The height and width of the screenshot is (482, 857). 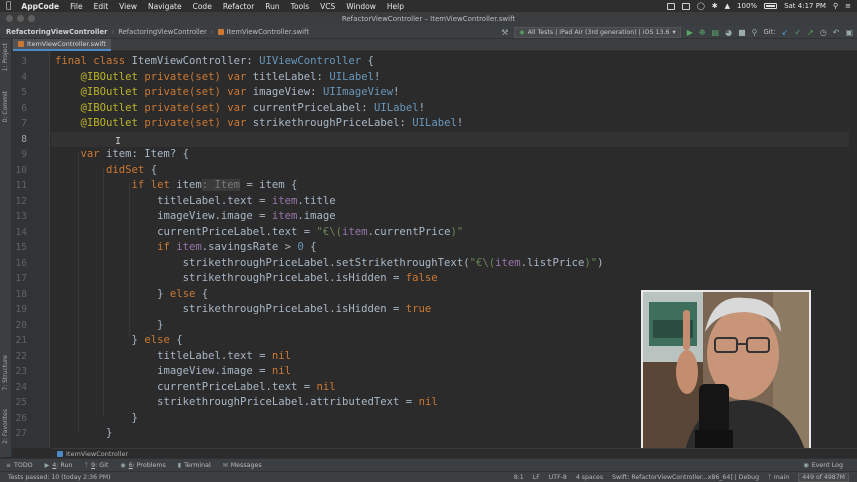 What do you see at coordinates (327, 6) in the screenshot?
I see `menu-vcs: VCS` at bounding box center [327, 6].